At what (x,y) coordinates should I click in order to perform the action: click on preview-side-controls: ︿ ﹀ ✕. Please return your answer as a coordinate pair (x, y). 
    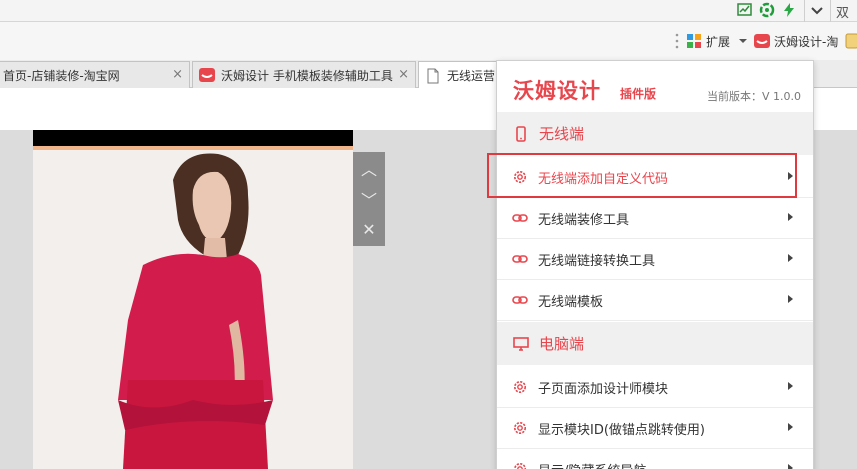
    Looking at the image, I should click on (369, 199).